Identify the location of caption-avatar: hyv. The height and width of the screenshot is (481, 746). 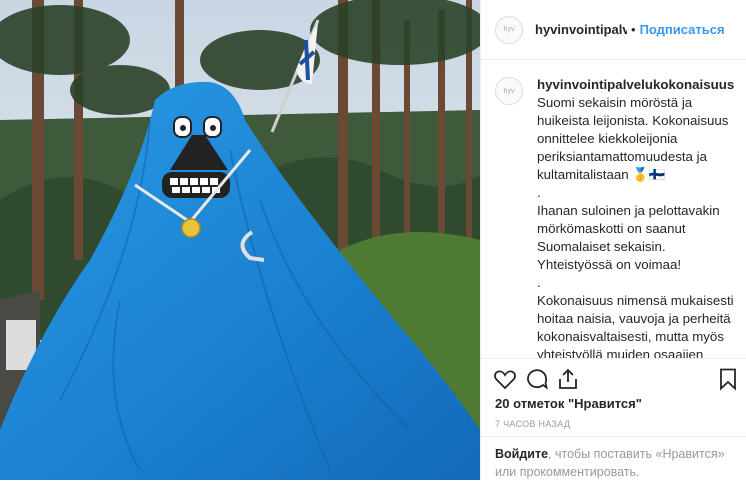
(509, 91).